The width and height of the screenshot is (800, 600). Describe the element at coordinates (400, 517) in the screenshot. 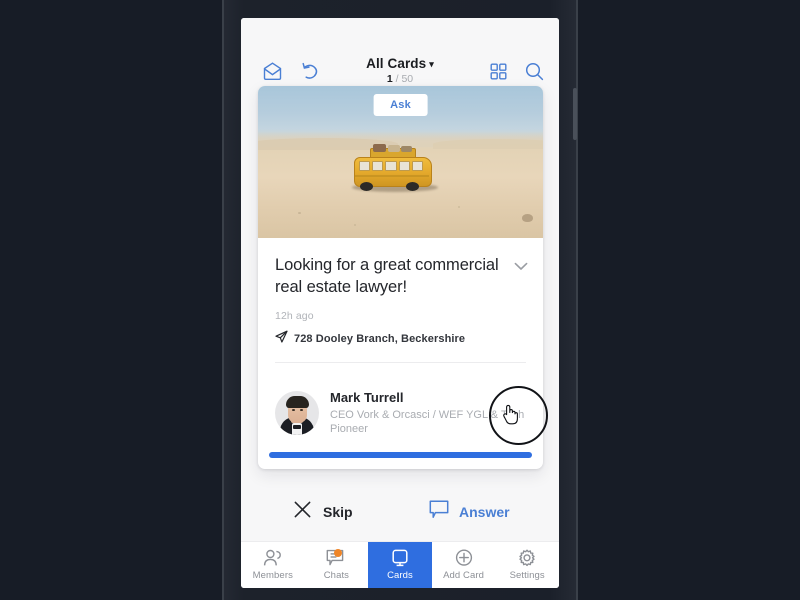

I see `card-action-row: Skip Answer` at that location.